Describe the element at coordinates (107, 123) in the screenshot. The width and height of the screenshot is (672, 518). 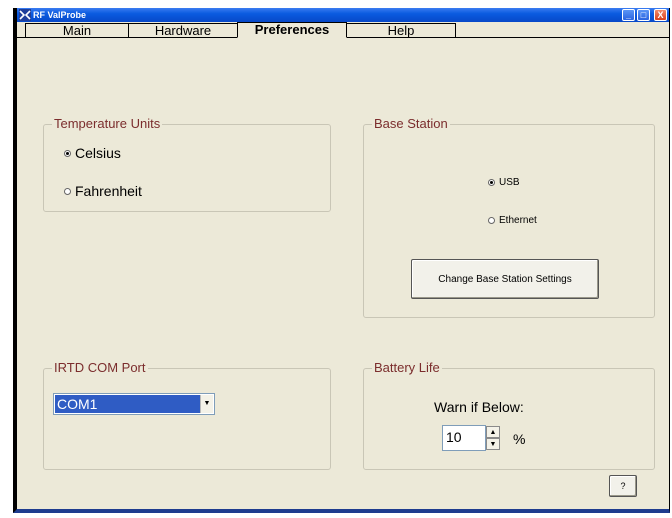
I see `temperature-units-title: Temperature Units` at that location.